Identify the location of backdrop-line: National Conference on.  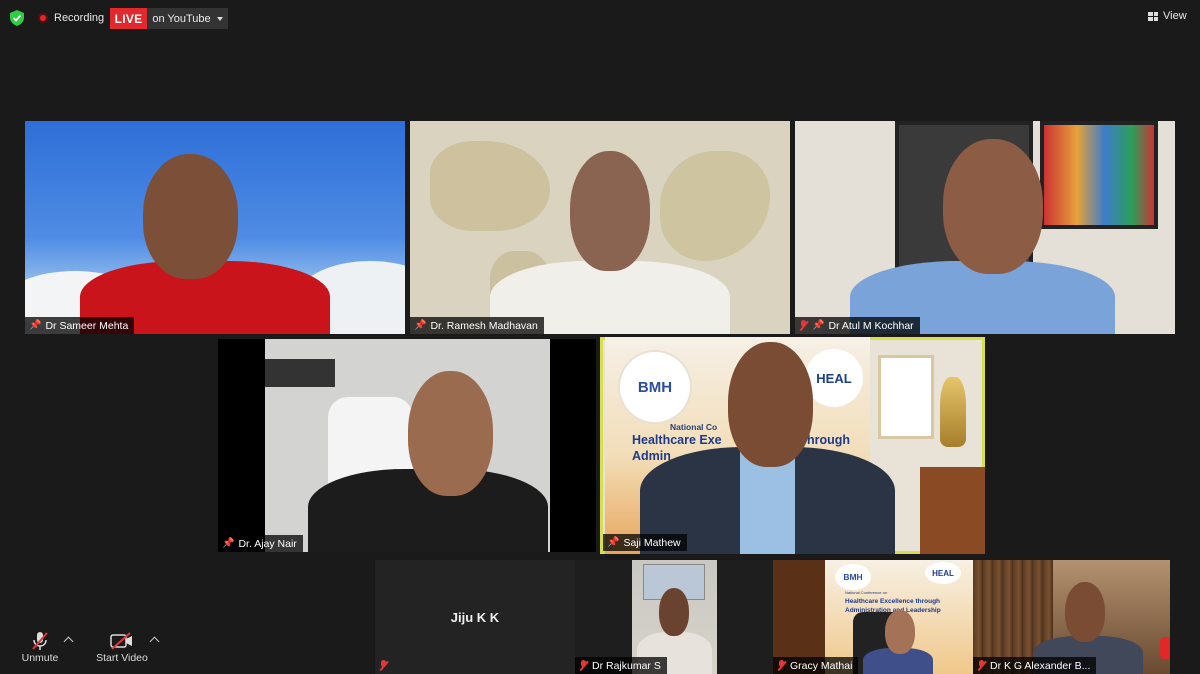
(866, 592).